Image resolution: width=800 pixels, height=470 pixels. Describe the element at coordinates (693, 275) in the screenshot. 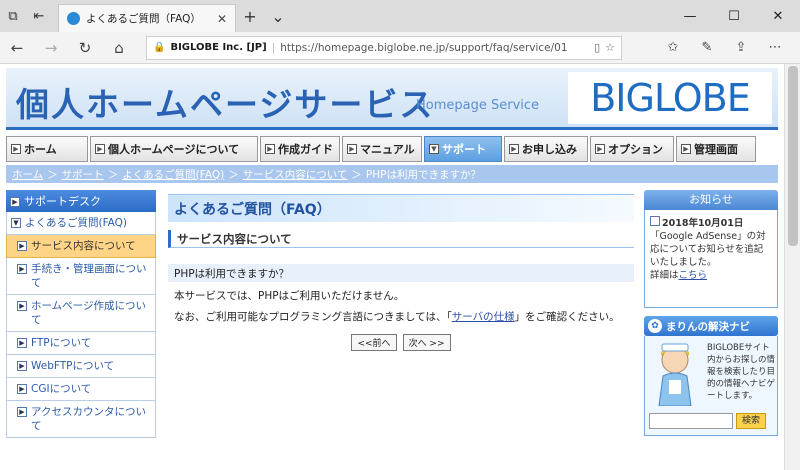

I see `notice-detail-link: こちら` at that location.